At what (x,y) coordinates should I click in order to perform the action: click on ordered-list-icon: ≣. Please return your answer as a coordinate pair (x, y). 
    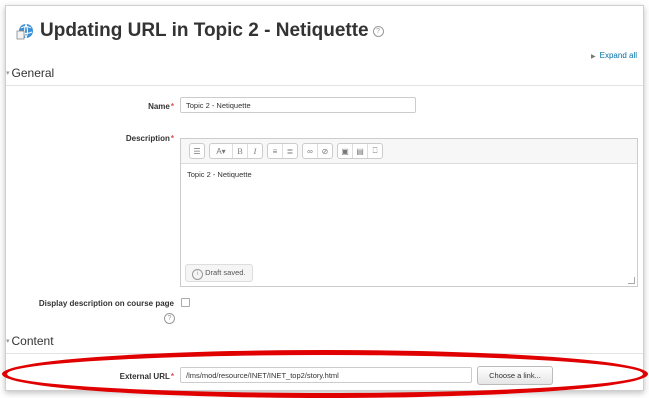
    Looking at the image, I should click on (290, 151).